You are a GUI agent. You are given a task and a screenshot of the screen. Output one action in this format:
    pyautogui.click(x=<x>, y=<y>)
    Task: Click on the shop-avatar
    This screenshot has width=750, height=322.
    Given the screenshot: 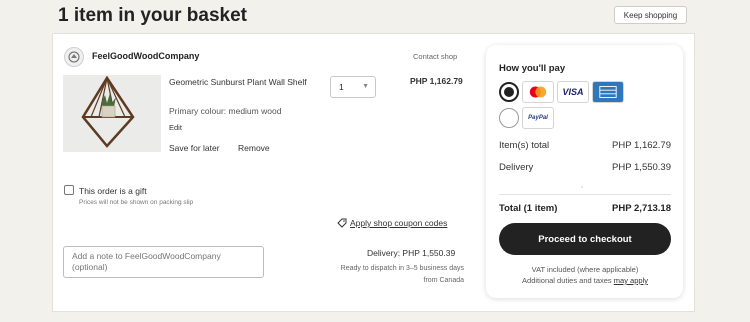 What is the action you would take?
    pyautogui.click(x=74, y=57)
    